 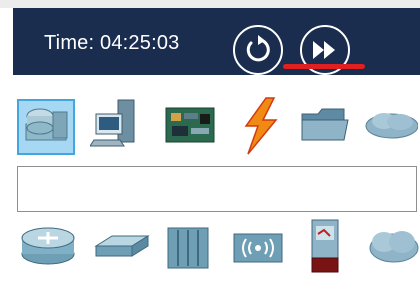 I want to click on routers-icon, so click(x=48, y=246).